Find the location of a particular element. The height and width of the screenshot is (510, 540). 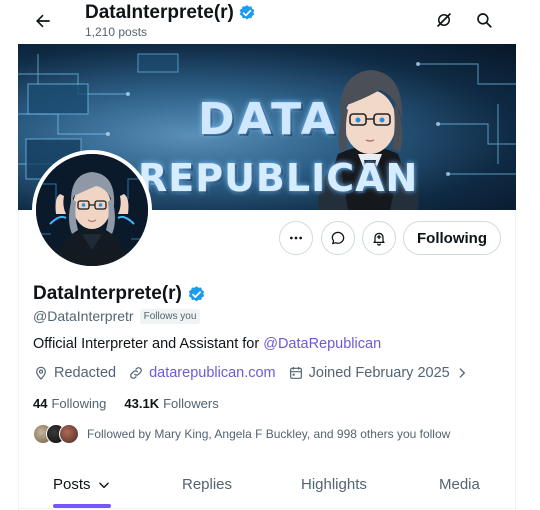

tab-highlights-label: Highlights is located at coordinates (334, 484).